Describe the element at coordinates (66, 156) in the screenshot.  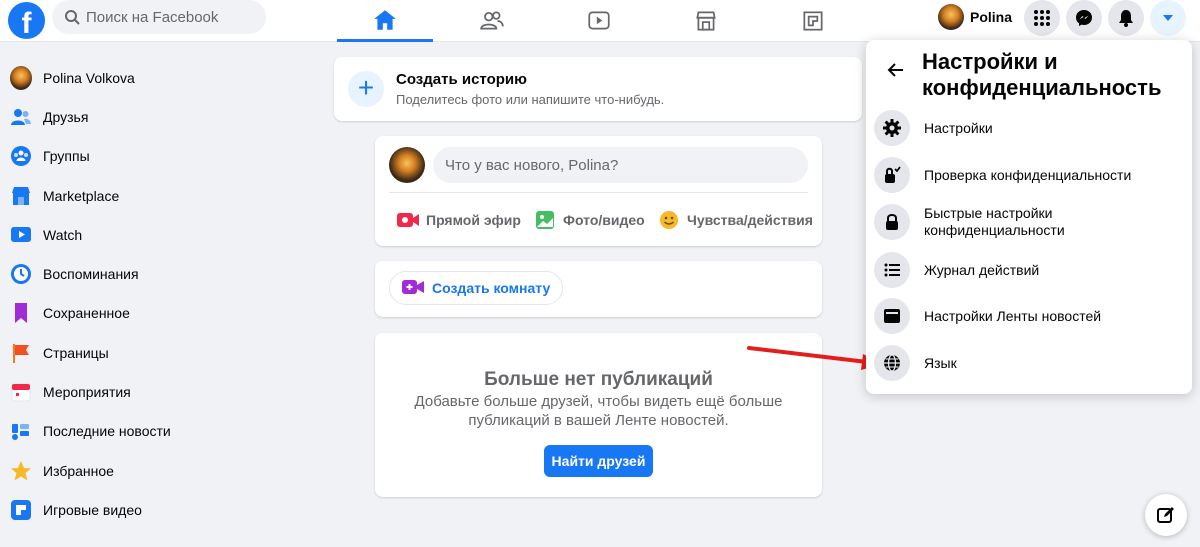
I see `sidebar-item-label: Группы` at that location.